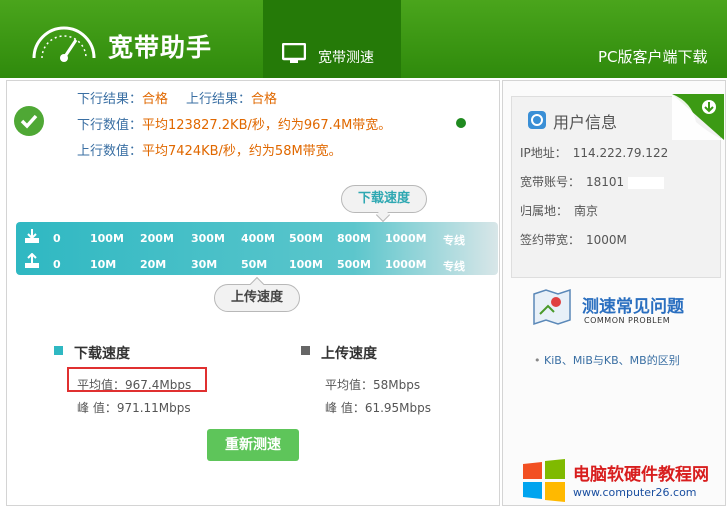 The image size is (727, 512). What do you see at coordinates (306, 238) in the screenshot?
I see `download-tick: 500M` at bounding box center [306, 238].